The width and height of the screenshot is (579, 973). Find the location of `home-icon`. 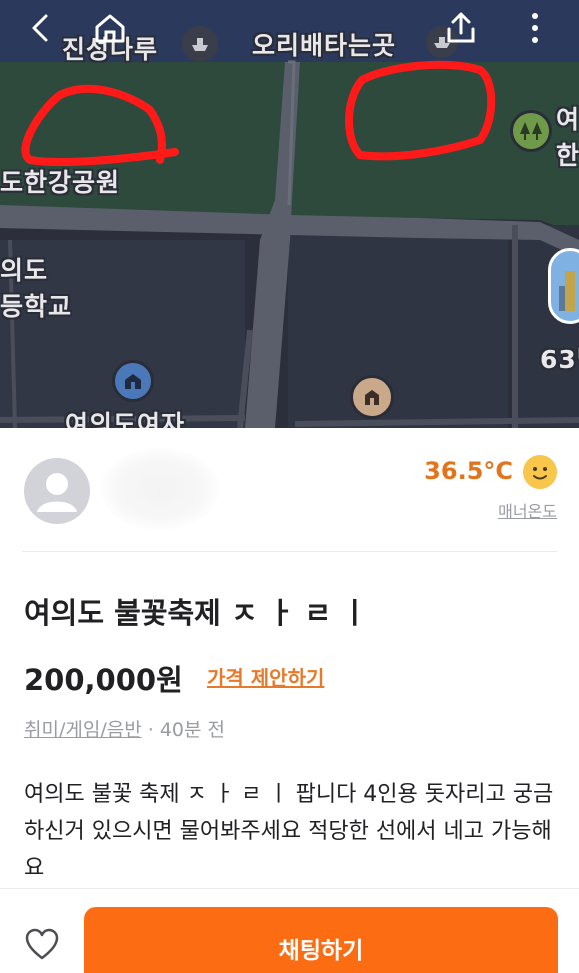

home-icon is located at coordinates (110, 28).